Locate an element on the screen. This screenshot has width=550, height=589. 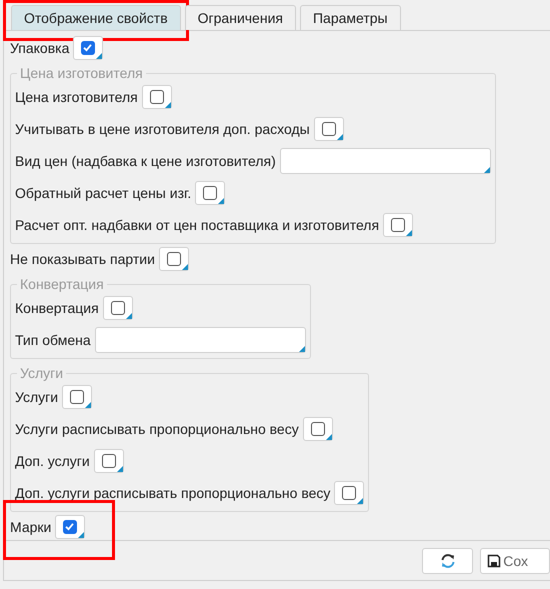
checkbox-label: Доп. услуги is located at coordinates (52, 461).